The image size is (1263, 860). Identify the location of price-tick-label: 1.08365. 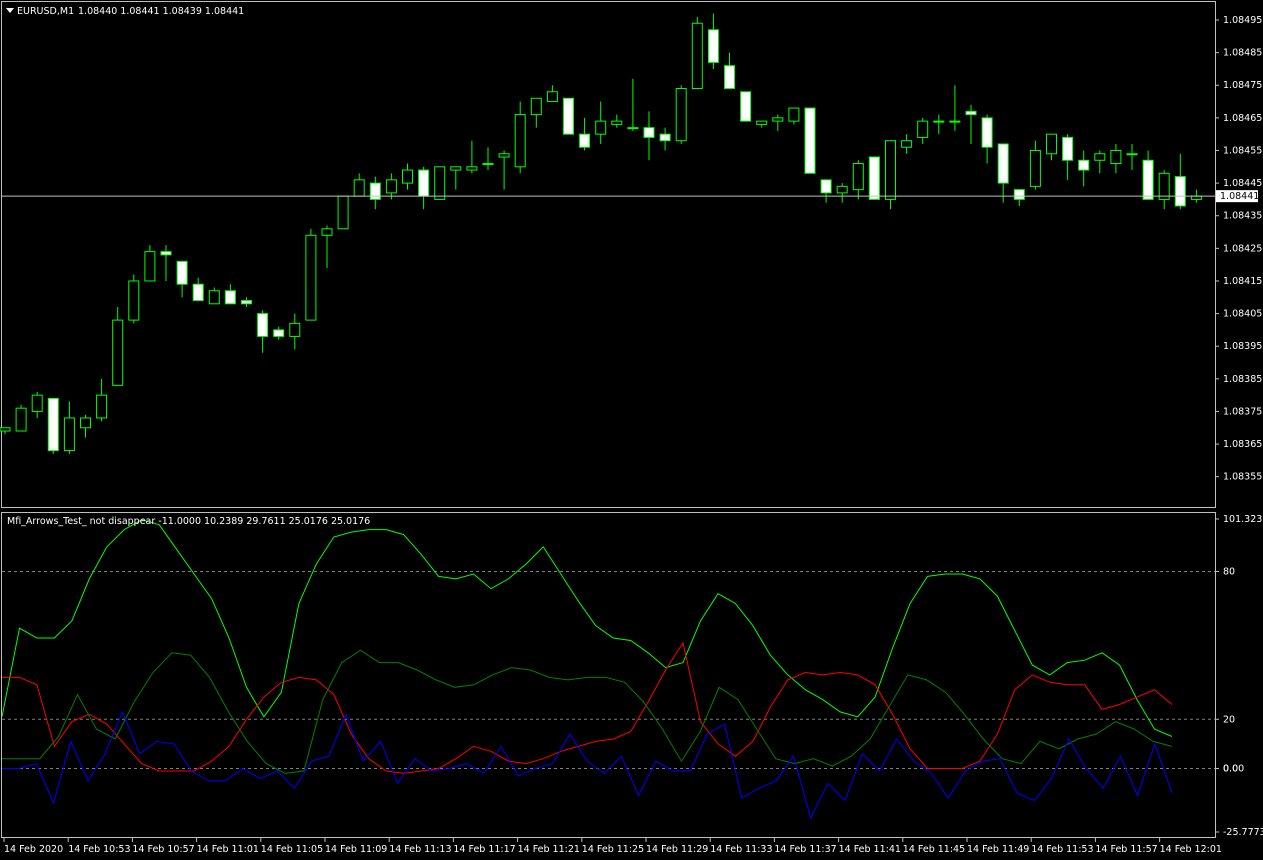
(1242, 444).